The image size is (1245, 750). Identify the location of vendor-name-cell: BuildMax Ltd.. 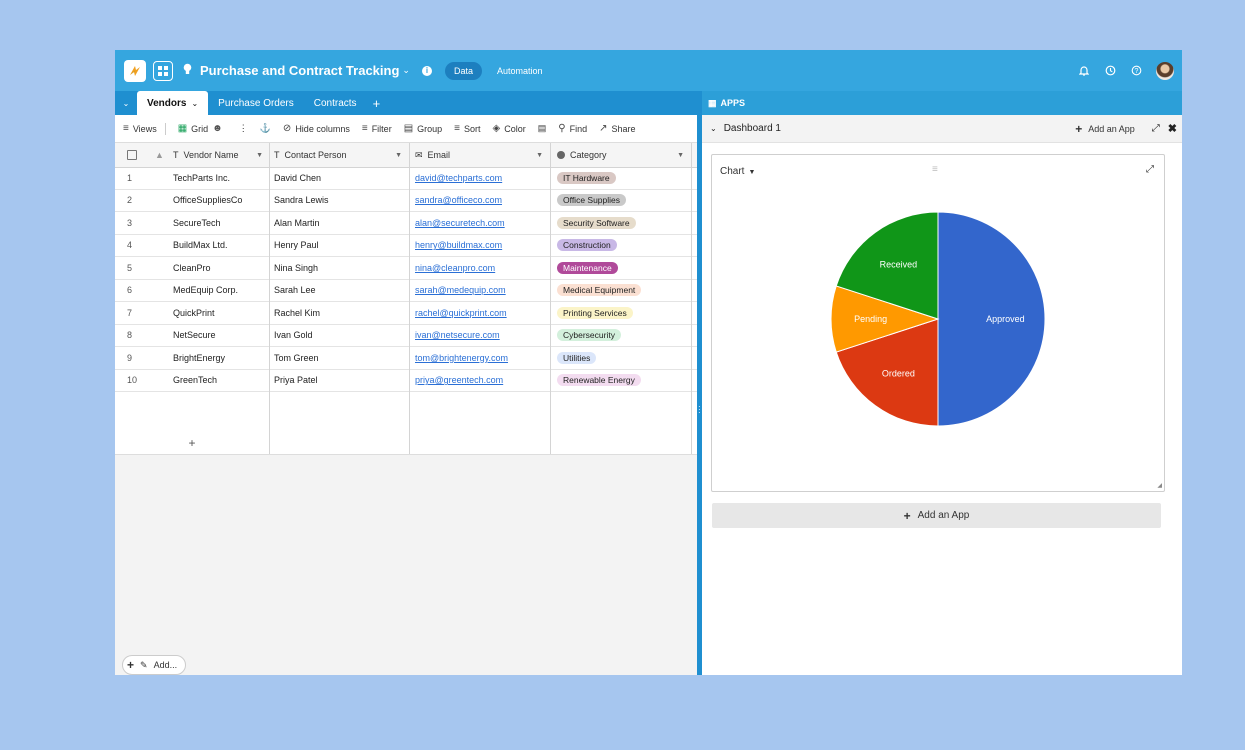
(221, 246).